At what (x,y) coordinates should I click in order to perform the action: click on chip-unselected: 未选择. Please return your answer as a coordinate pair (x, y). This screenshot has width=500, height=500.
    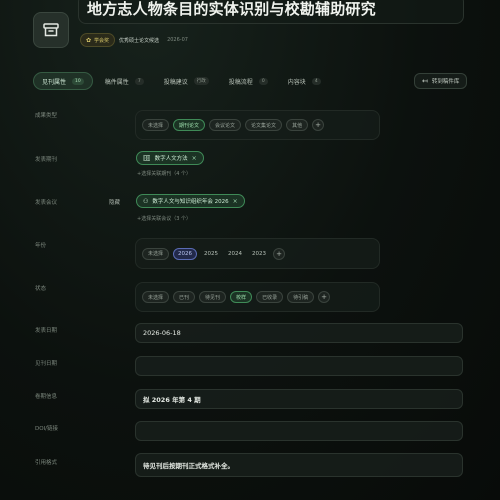
    Looking at the image, I should click on (156, 125).